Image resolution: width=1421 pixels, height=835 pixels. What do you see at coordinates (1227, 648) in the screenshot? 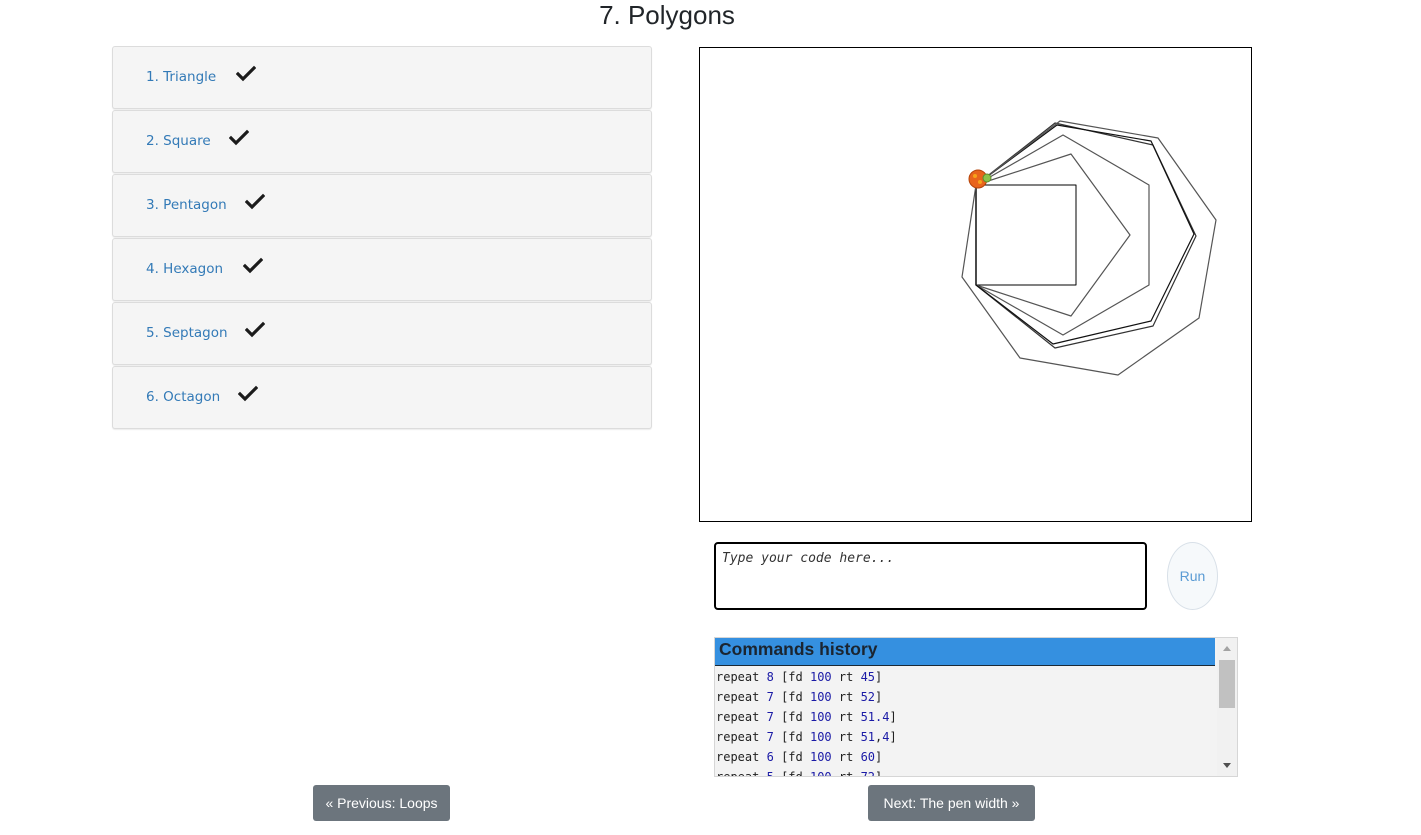
I see `scroll-up-icon` at bounding box center [1227, 648].